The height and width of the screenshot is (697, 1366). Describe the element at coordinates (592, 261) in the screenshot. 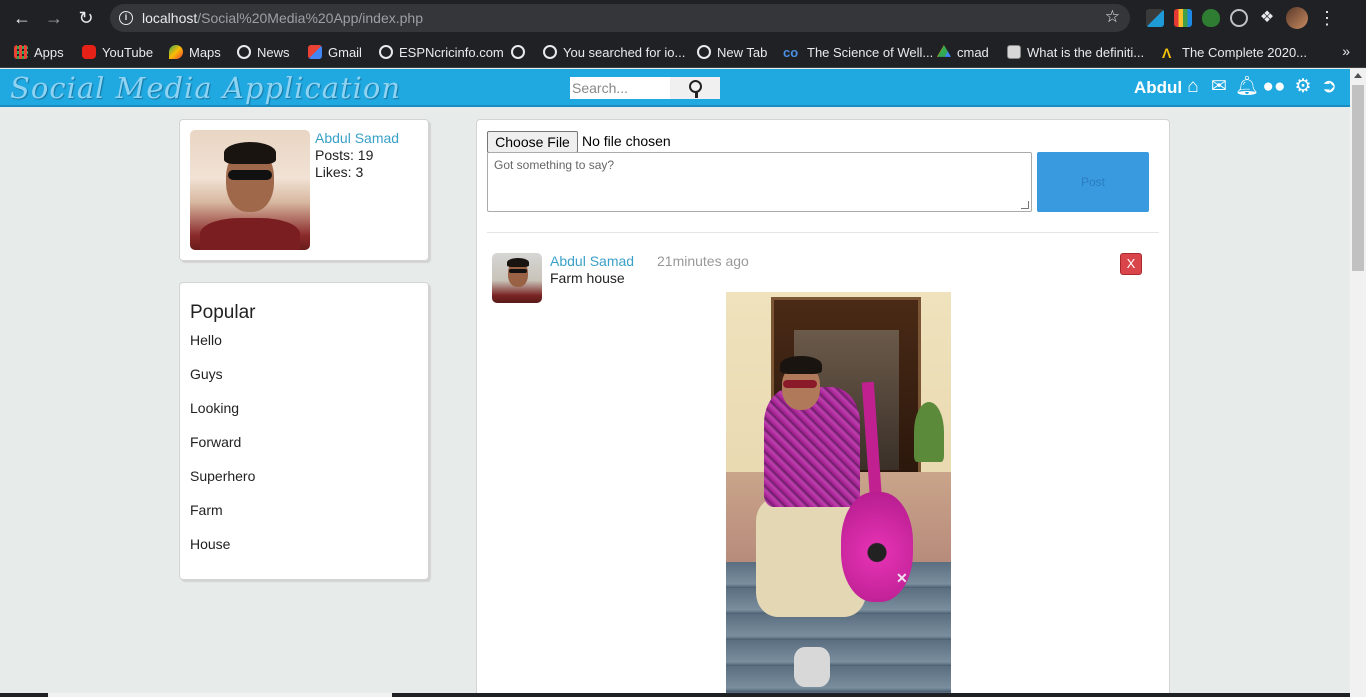

I see `post-author-link: Abdul Samad` at that location.